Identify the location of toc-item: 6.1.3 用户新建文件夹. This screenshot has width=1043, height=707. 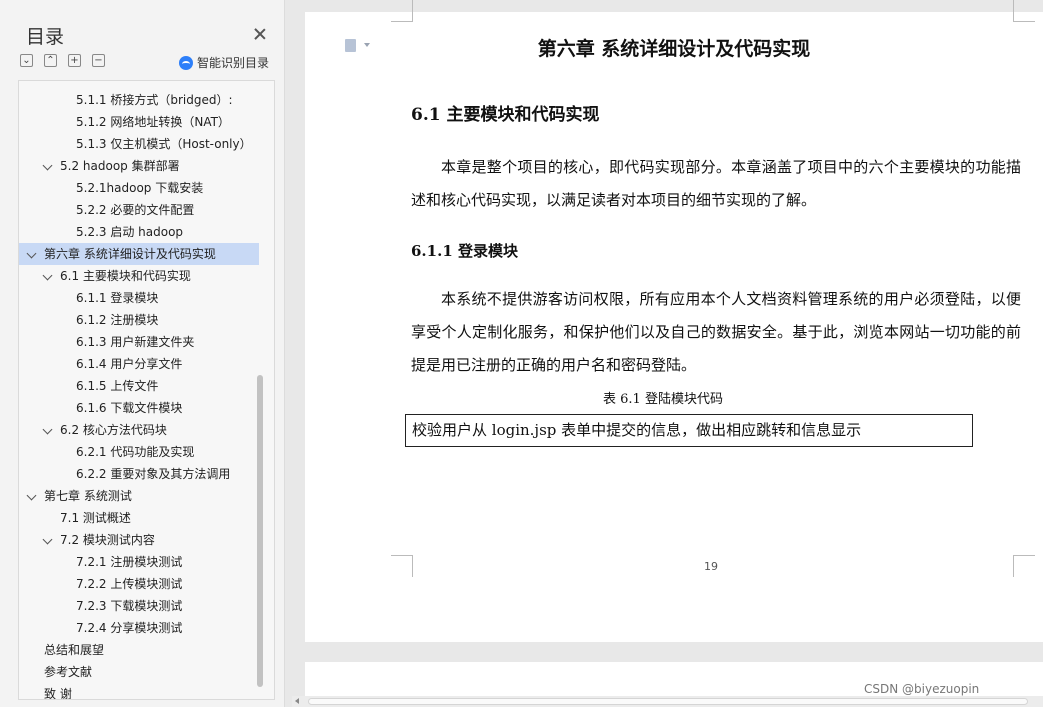
(139, 342).